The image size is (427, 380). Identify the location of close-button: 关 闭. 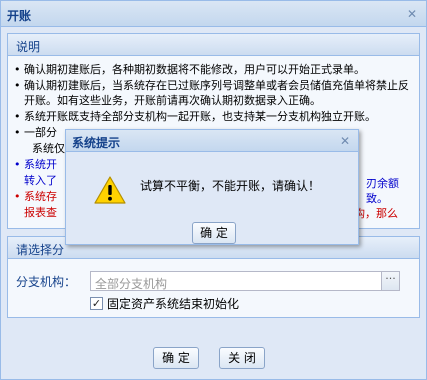
(242, 358).